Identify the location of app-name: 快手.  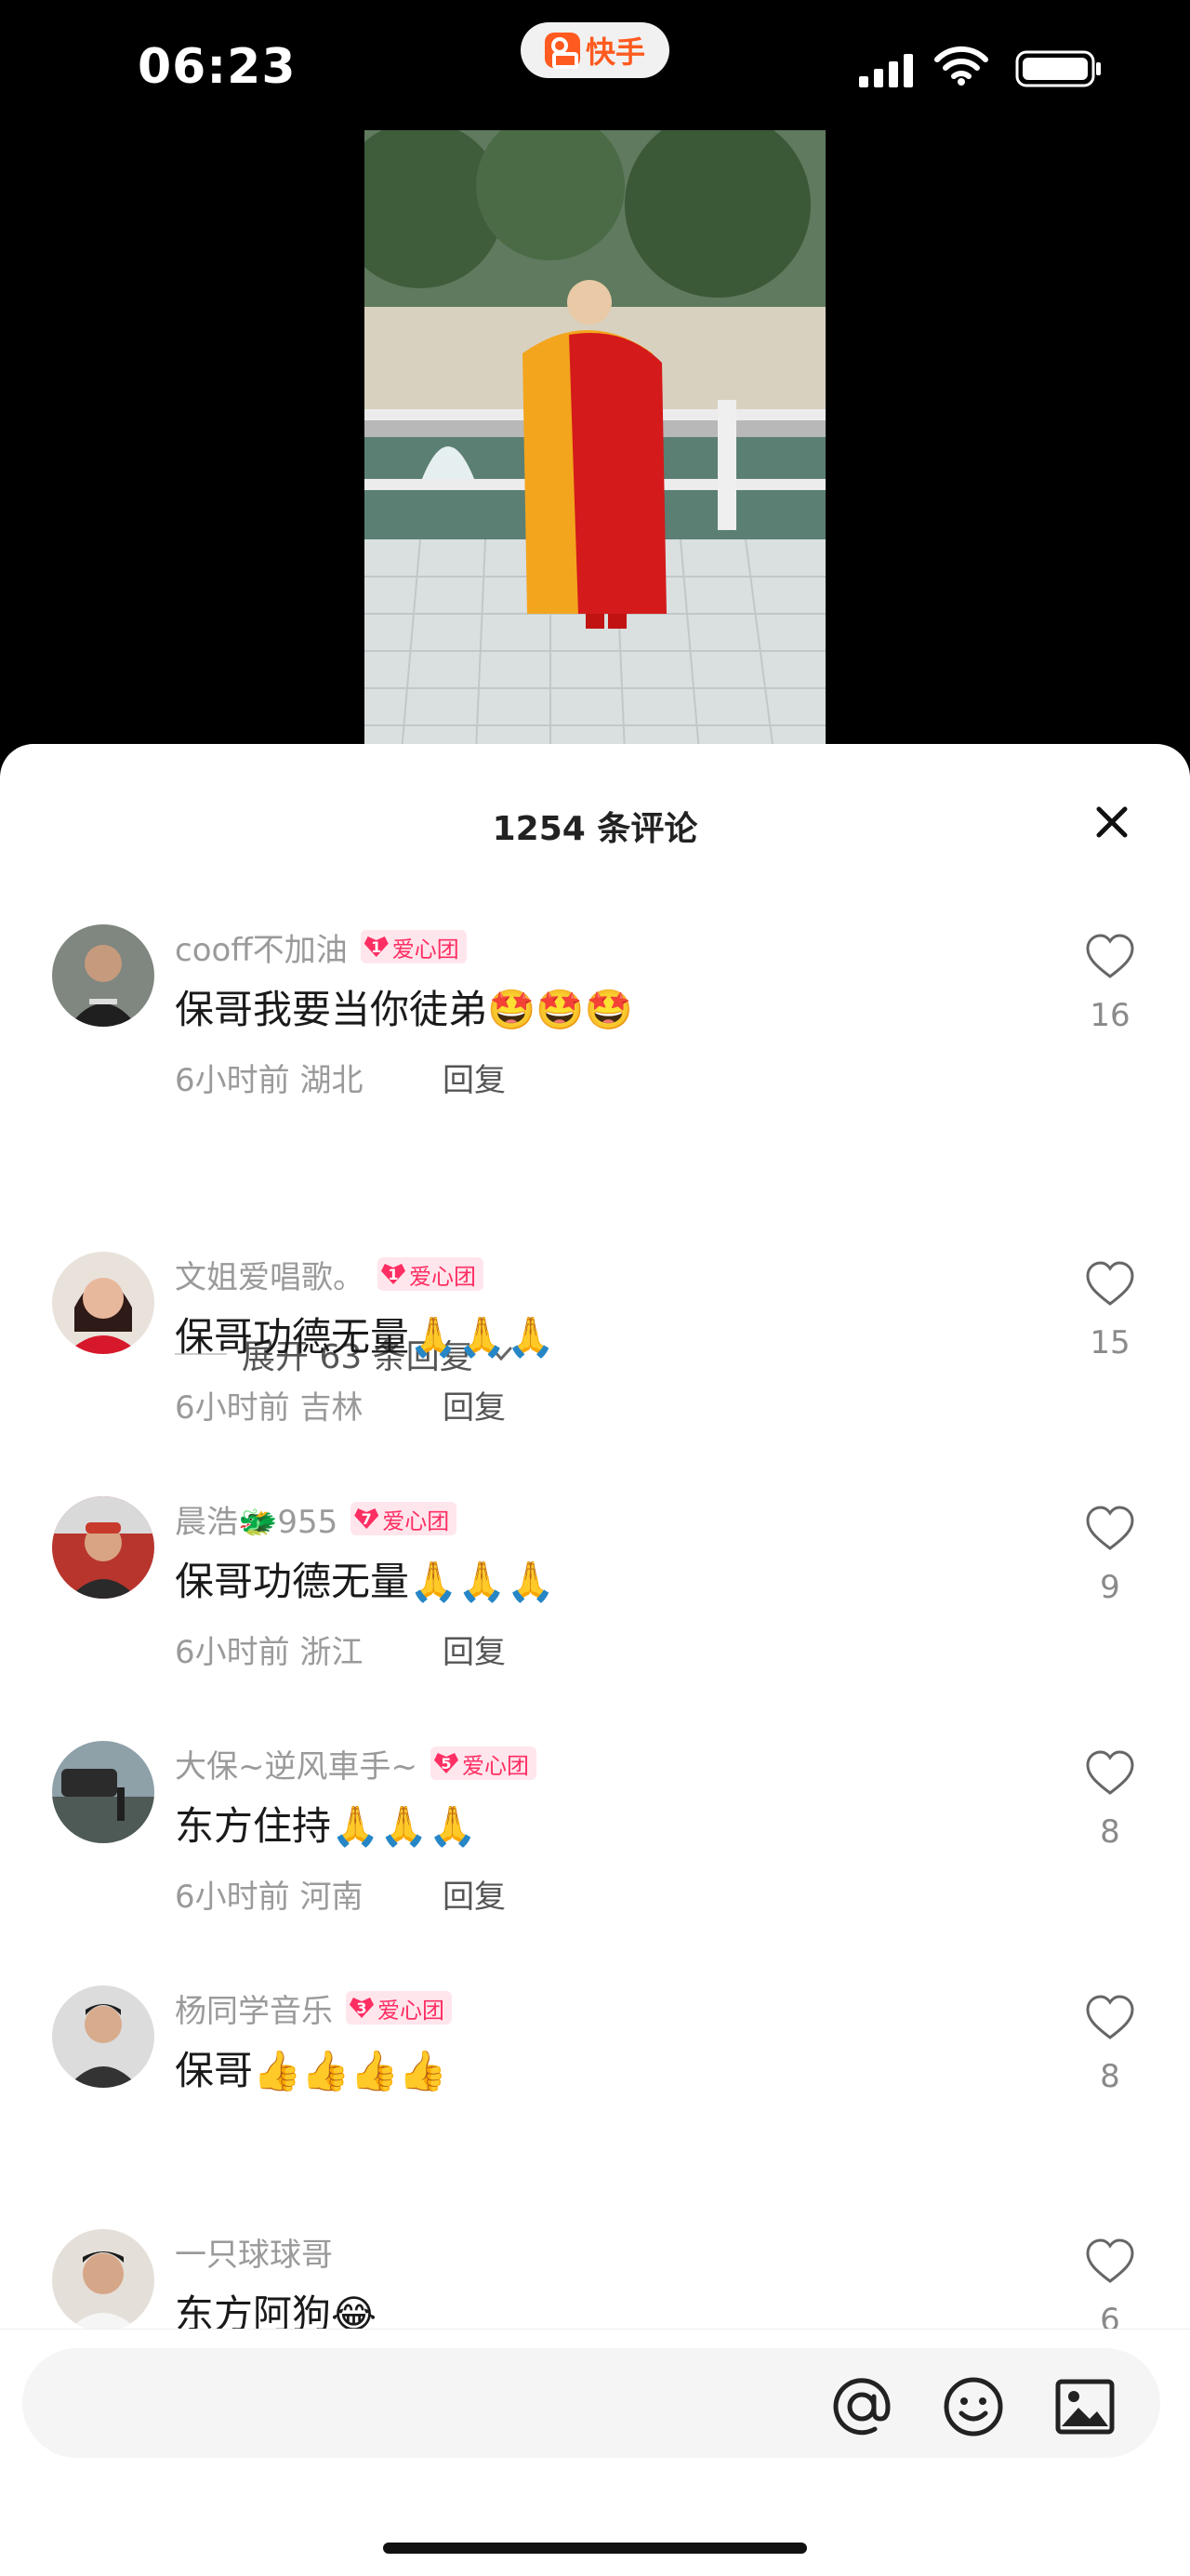
(615, 52).